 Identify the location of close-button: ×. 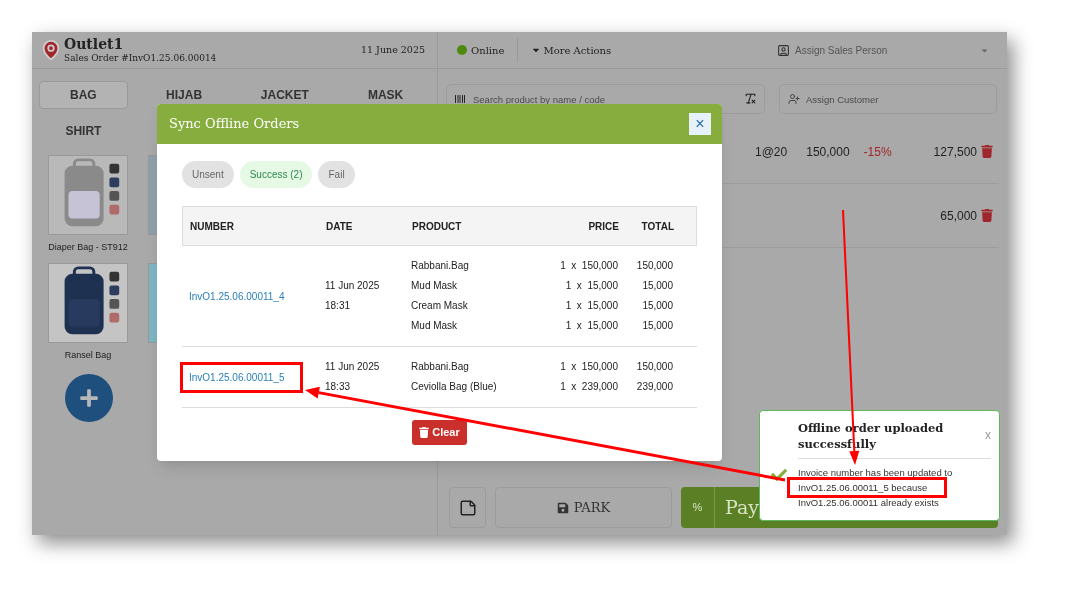
(700, 124).